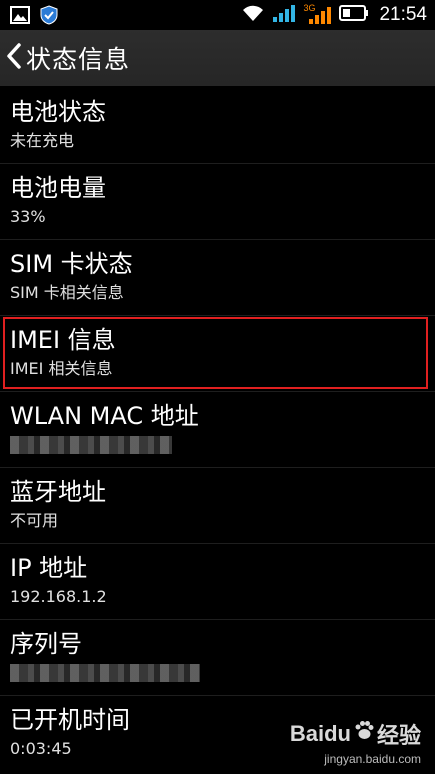  What do you see at coordinates (20, 17) in the screenshot?
I see `image-icon` at bounding box center [20, 17].